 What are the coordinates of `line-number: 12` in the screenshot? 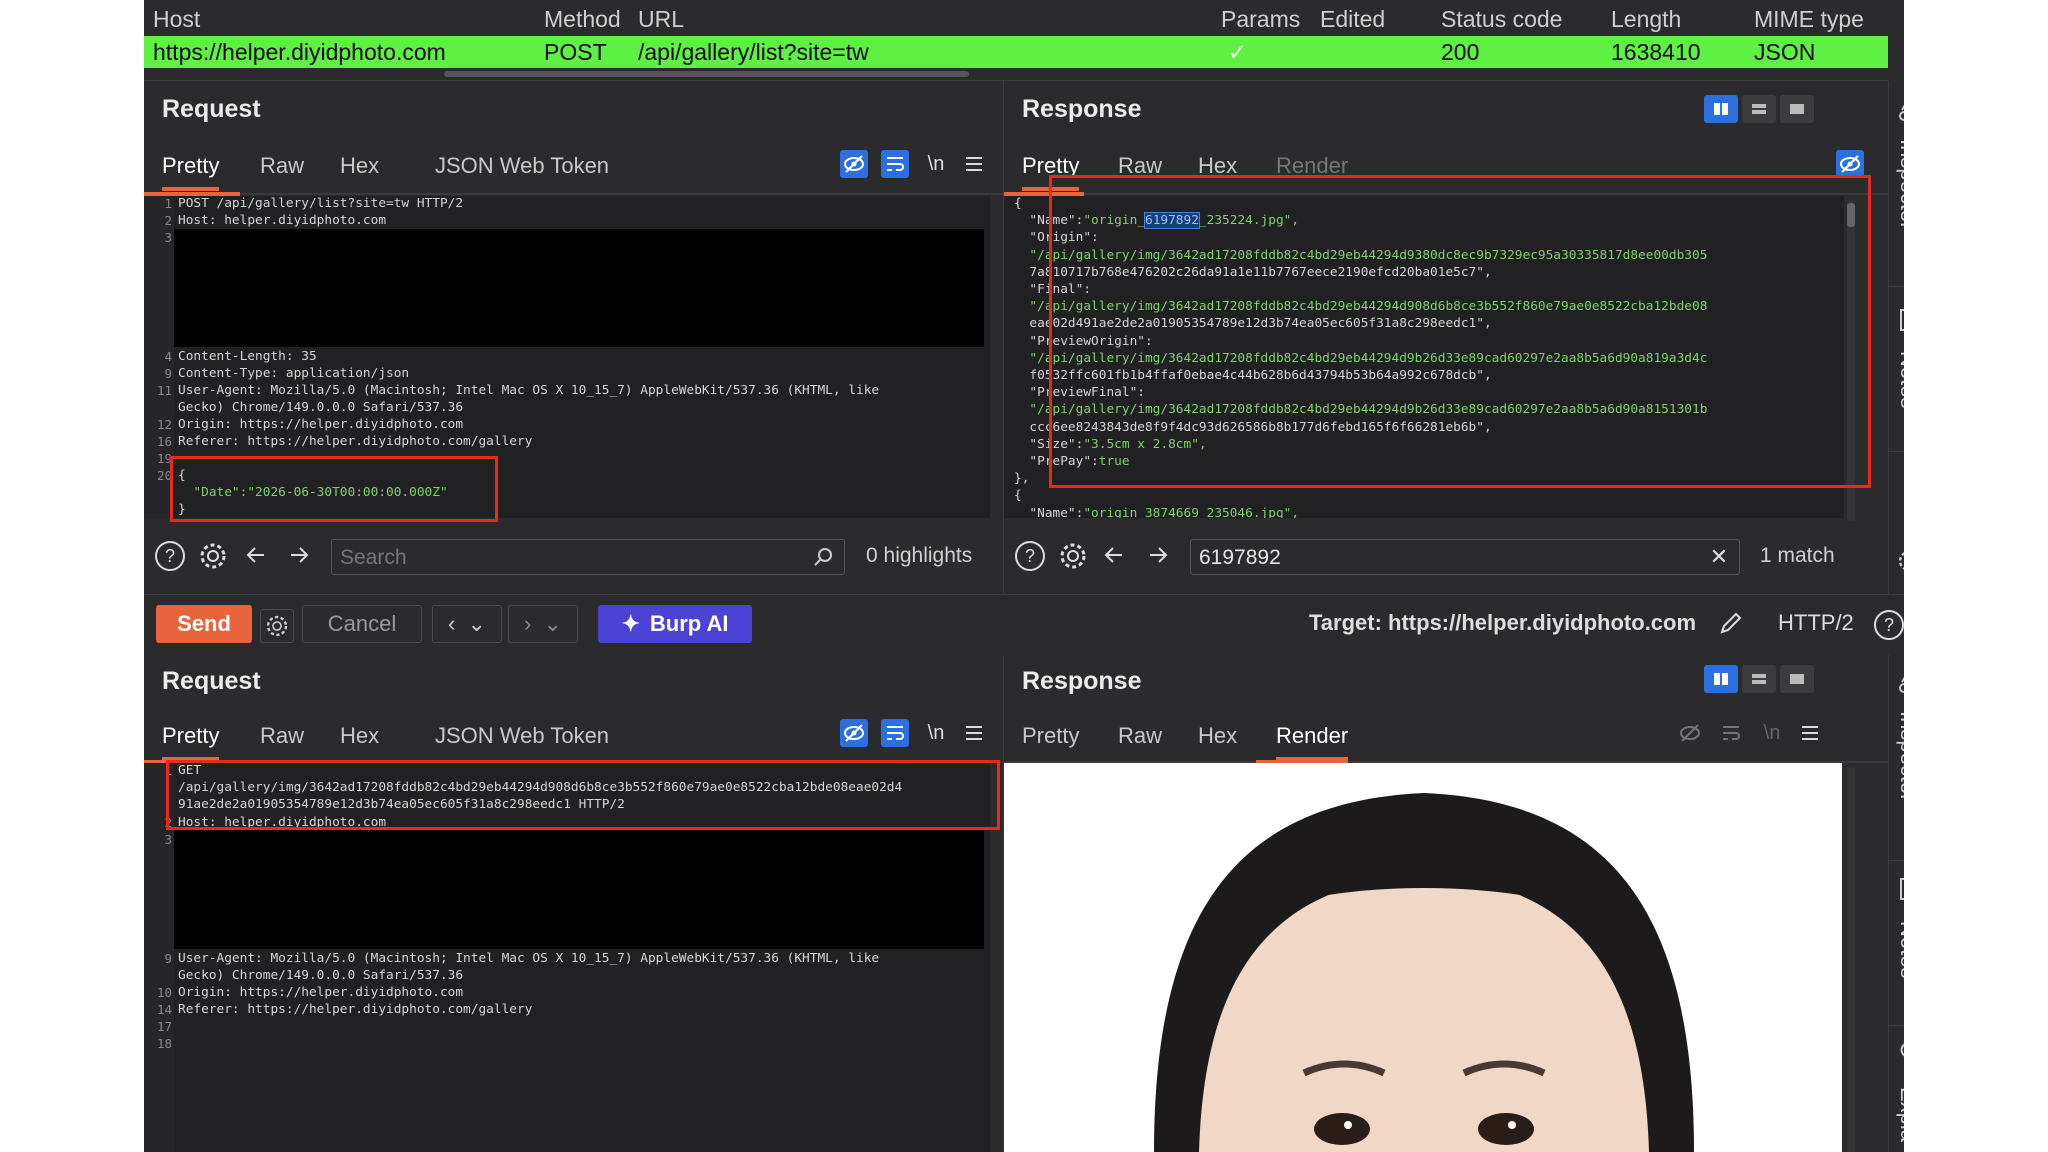 It's located at (164, 424).